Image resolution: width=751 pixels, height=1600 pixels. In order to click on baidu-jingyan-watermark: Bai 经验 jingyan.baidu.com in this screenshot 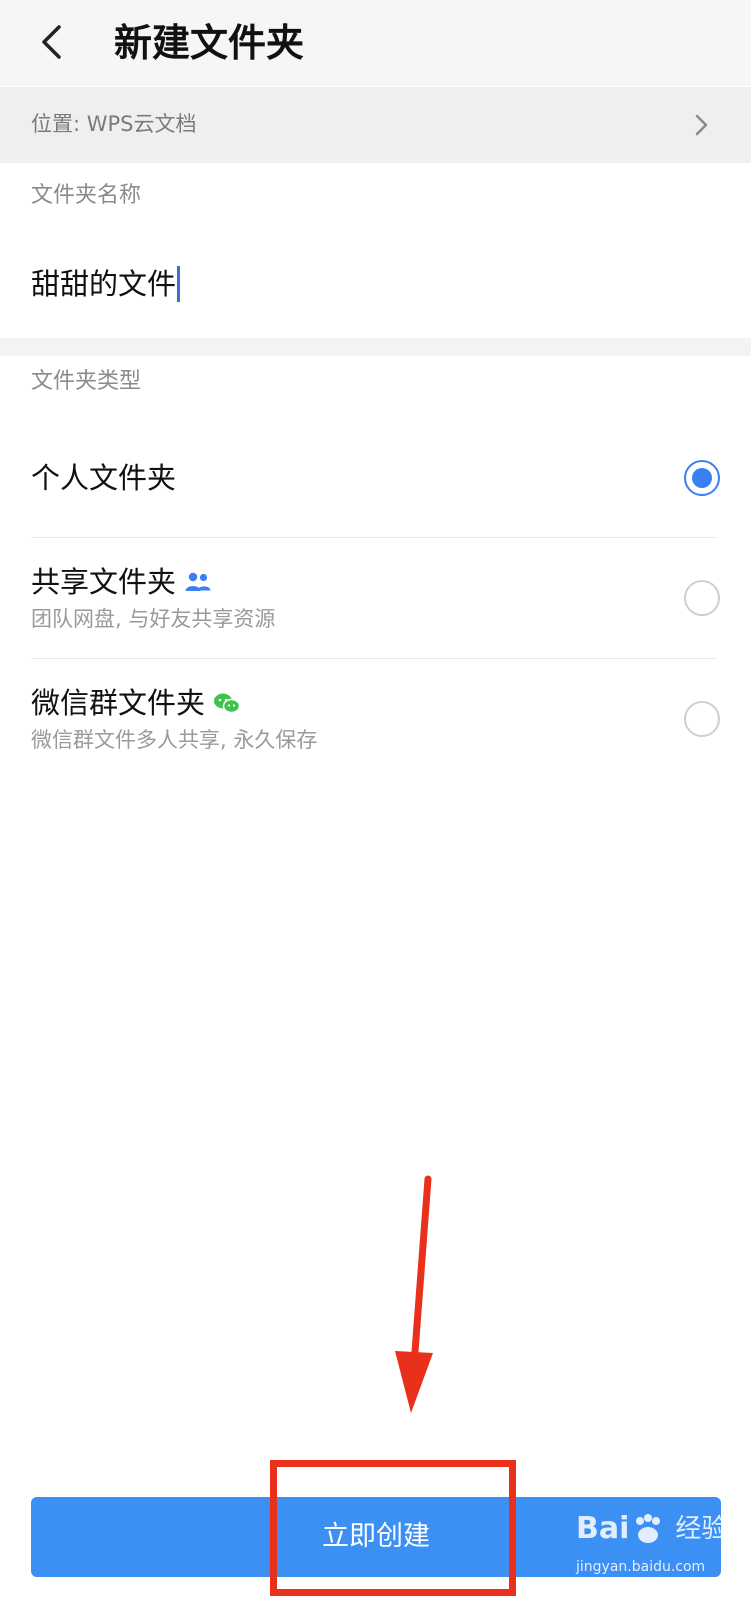, I will do `click(660, 1550)`.